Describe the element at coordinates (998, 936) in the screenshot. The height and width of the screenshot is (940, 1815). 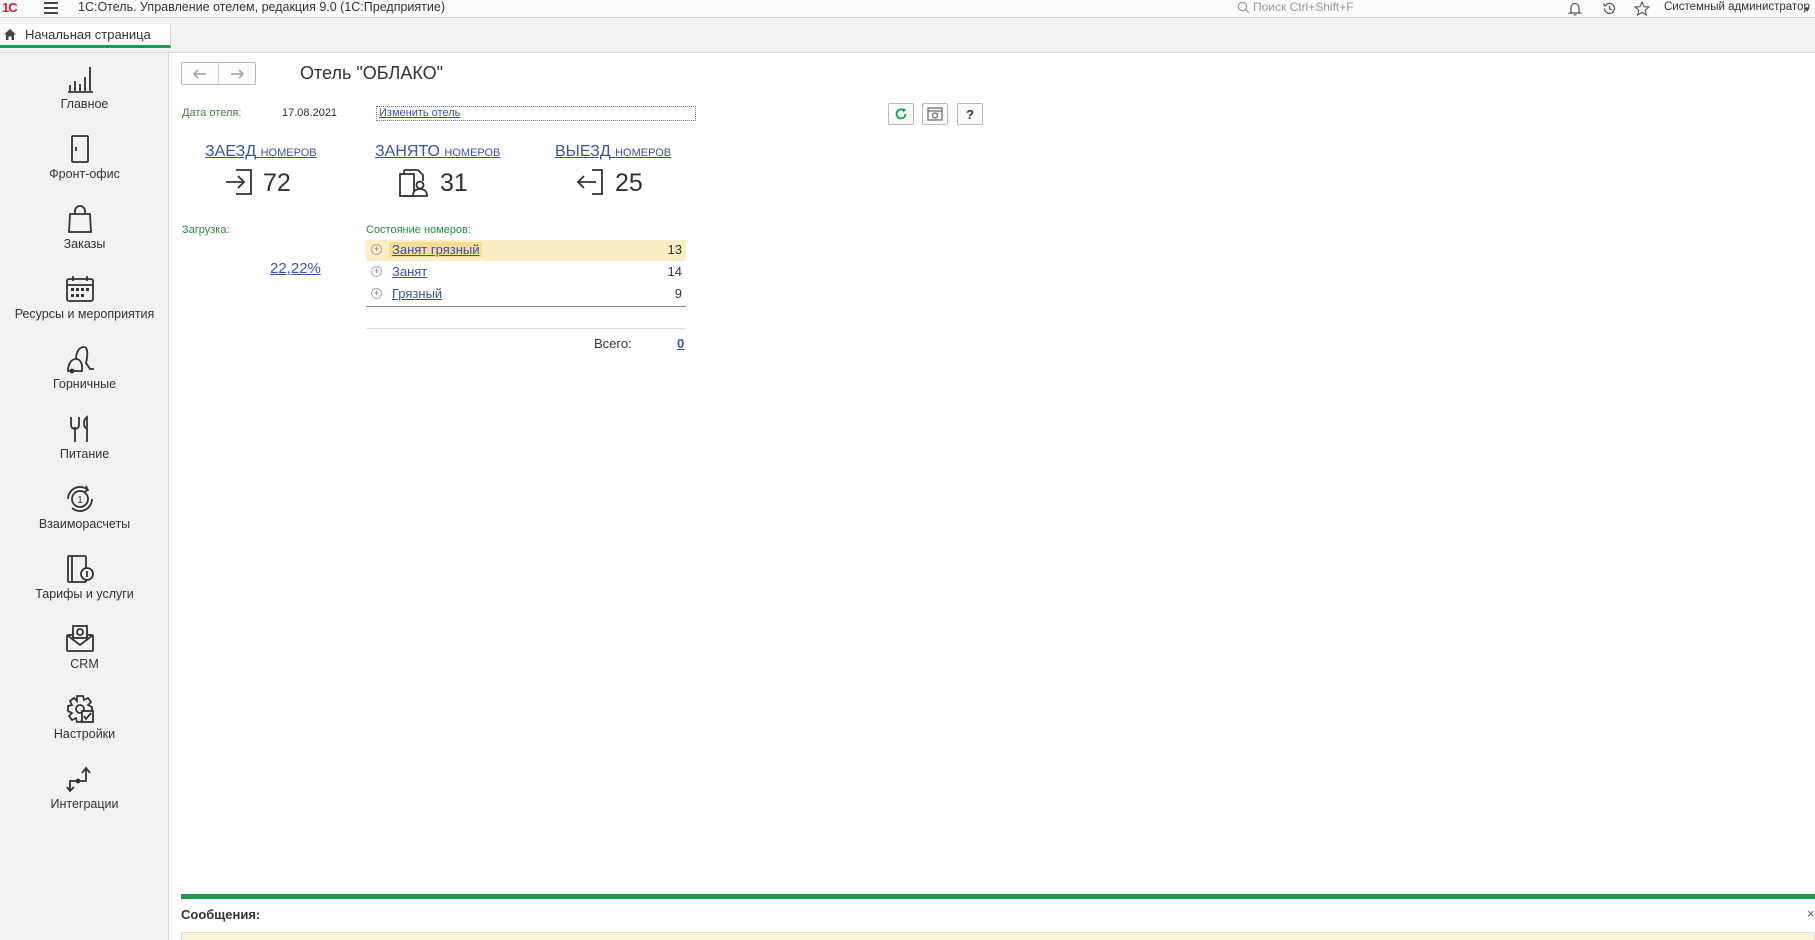
I see `messages-box` at that location.